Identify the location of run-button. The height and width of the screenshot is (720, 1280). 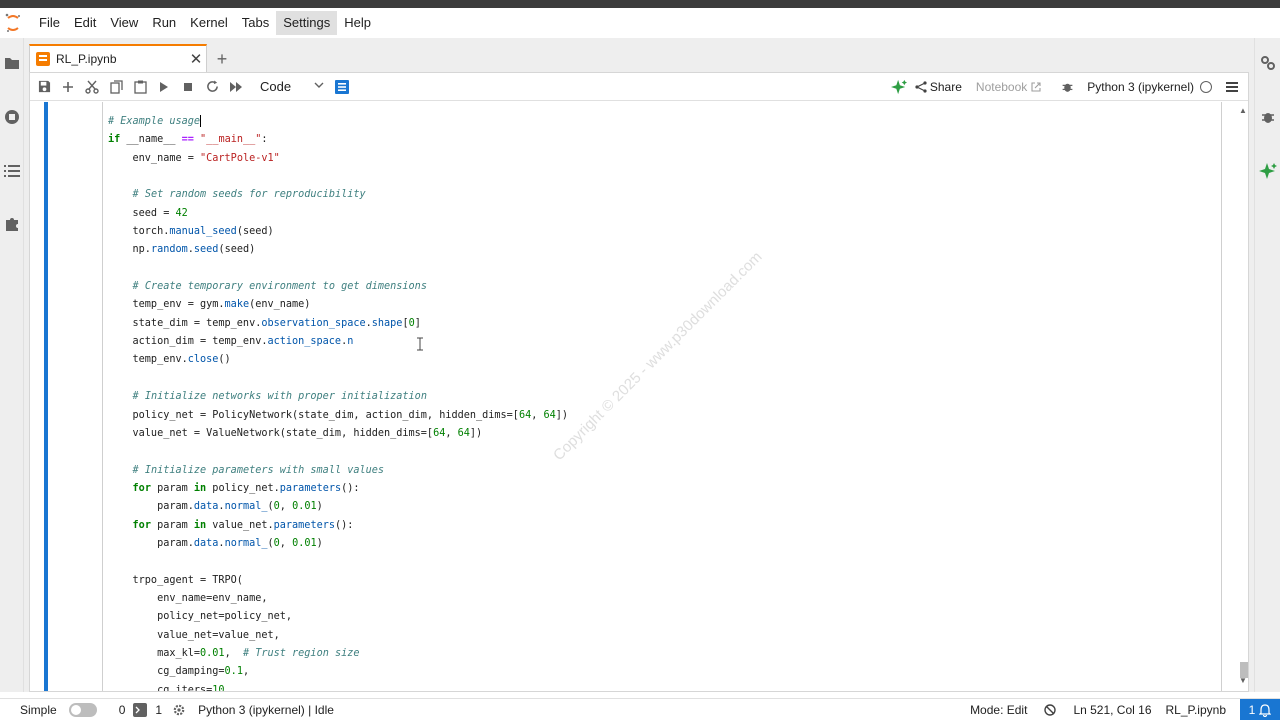
(164, 87).